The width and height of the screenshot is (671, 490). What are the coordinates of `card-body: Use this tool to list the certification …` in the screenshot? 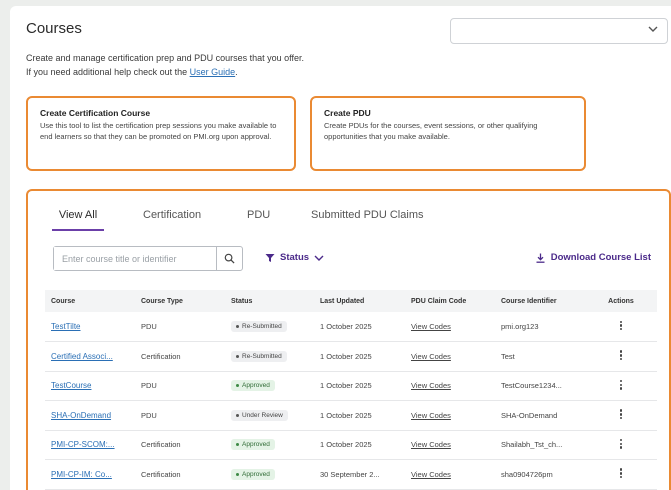 It's located at (158, 131).